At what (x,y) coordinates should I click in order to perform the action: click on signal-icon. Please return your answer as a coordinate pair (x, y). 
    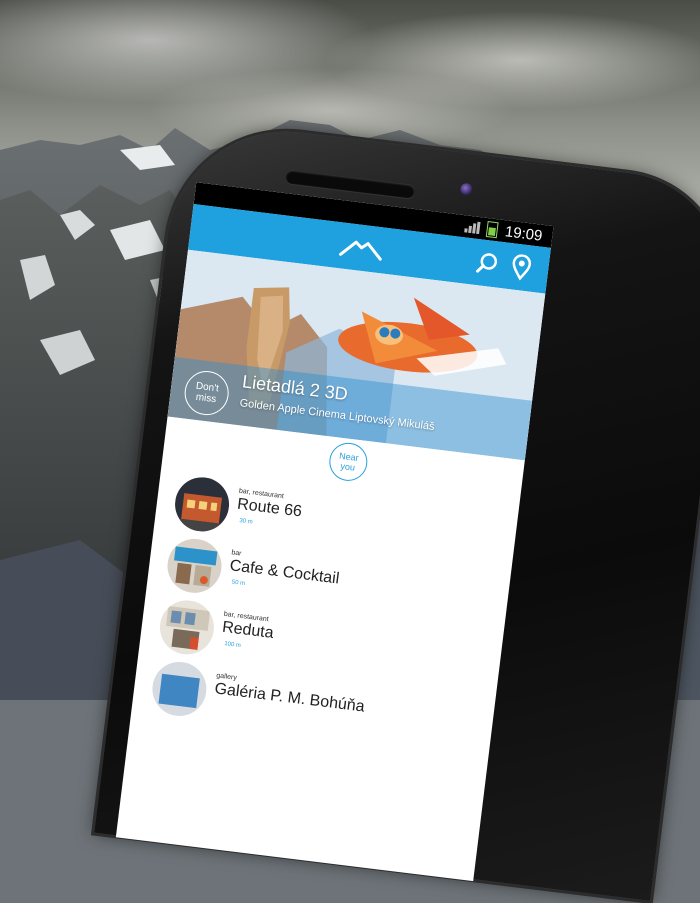
    Looking at the image, I should click on (472, 227).